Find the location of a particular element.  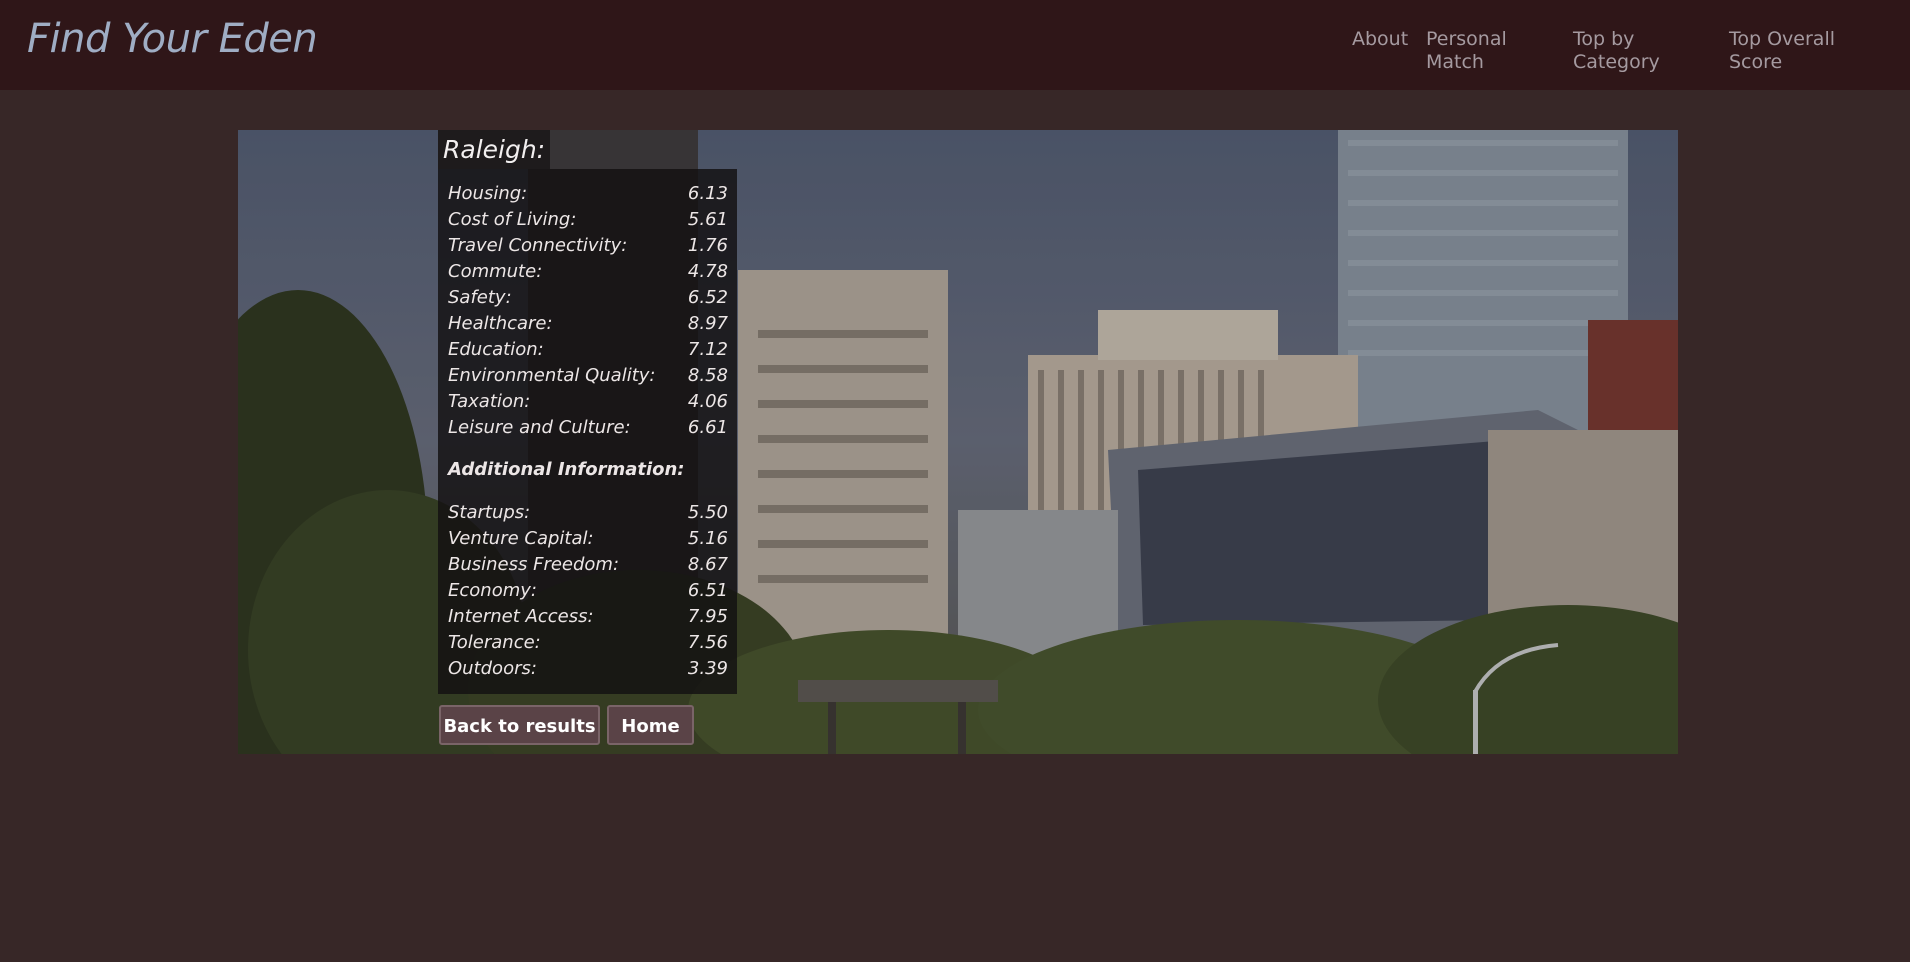

score-row-healthcare: Healthcare: 8.97 is located at coordinates (588, 324).